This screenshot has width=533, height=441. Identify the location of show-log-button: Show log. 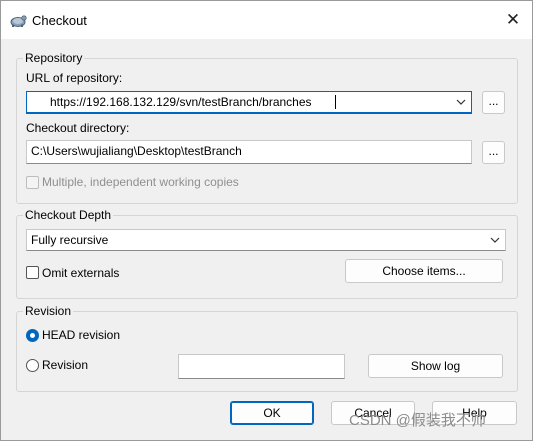
(435, 366).